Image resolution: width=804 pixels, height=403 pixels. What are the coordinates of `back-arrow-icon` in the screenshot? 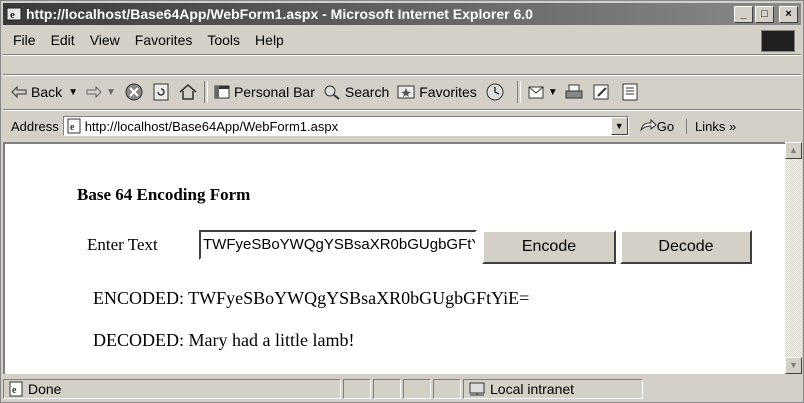 It's located at (19, 92).